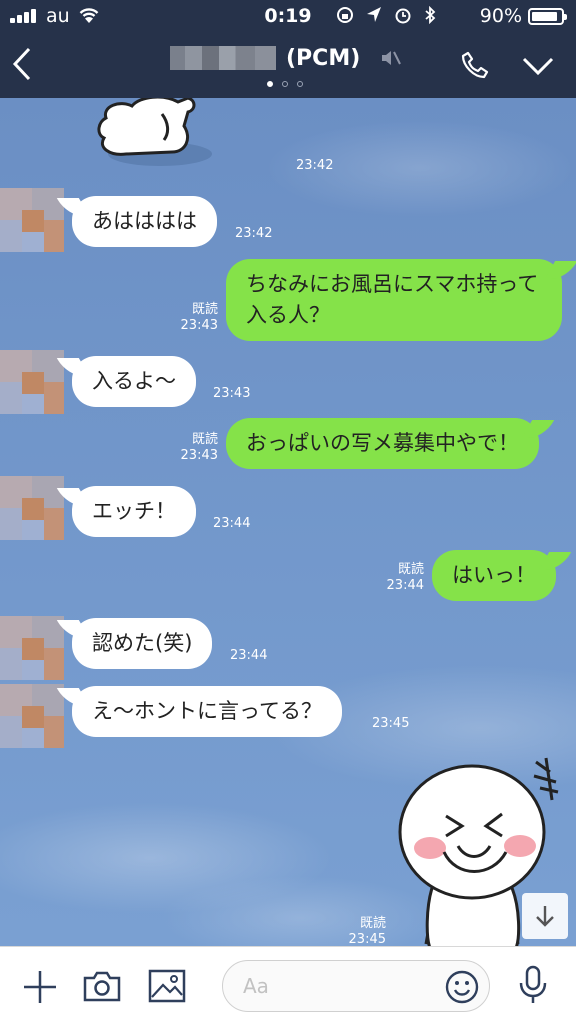 The width and height of the screenshot is (576, 1024). What do you see at coordinates (345, 15) in the screenshot?
I see `rotation-lock-icon` at bounding box center [345, 15].